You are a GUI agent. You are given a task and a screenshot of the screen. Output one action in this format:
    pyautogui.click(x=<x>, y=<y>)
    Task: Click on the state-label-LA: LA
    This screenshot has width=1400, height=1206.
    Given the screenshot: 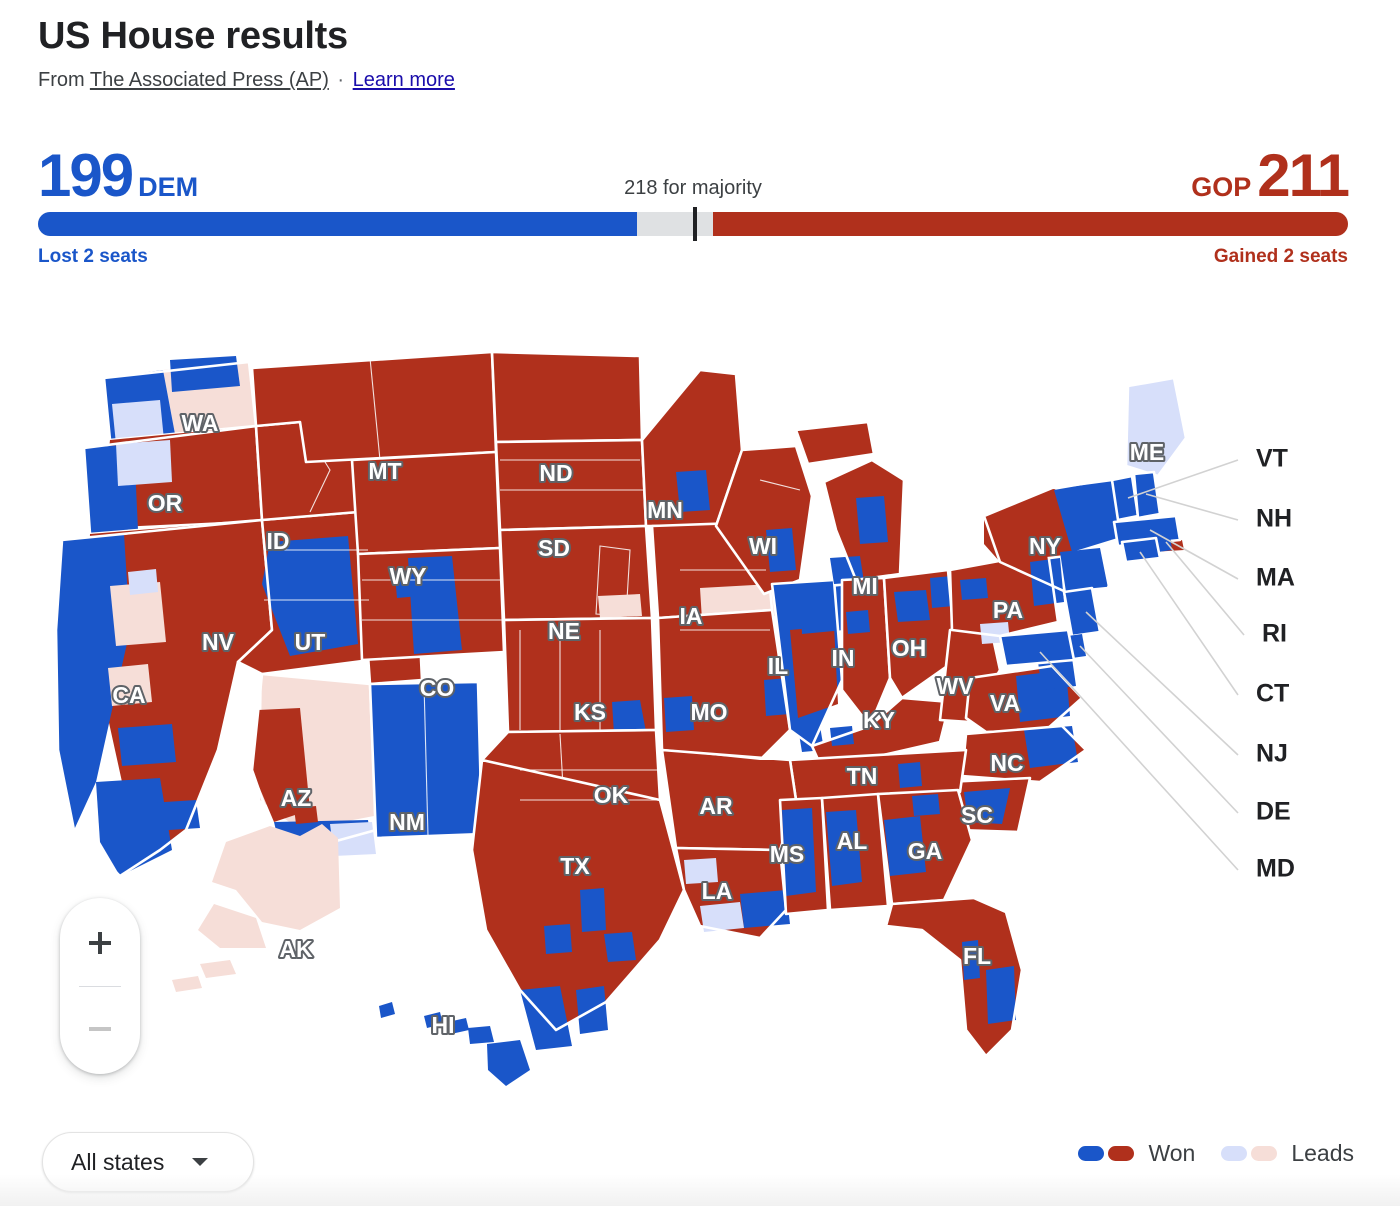 What is the action you would take?
    pyautogui.click(x=717, y=891)
    